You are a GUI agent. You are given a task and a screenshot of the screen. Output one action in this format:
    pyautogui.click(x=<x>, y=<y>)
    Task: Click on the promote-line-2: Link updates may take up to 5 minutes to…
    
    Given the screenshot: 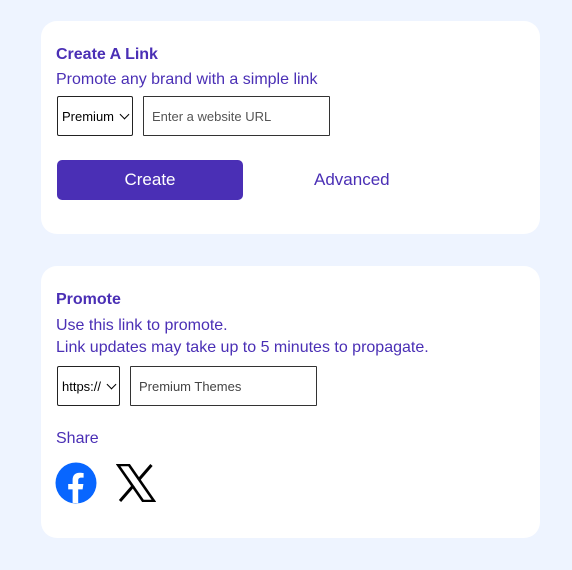 What is the action you would take?
    pyautogui.click(x=242, y=347)
    